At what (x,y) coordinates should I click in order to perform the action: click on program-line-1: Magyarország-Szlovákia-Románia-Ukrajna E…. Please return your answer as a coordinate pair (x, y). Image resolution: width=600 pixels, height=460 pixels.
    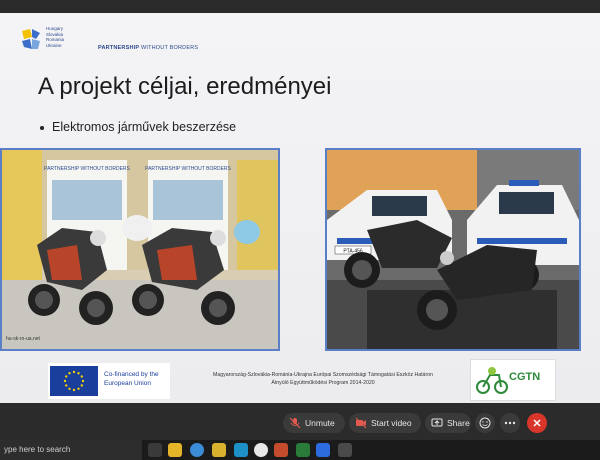
    Looking at the image, I should click on (323, 375).